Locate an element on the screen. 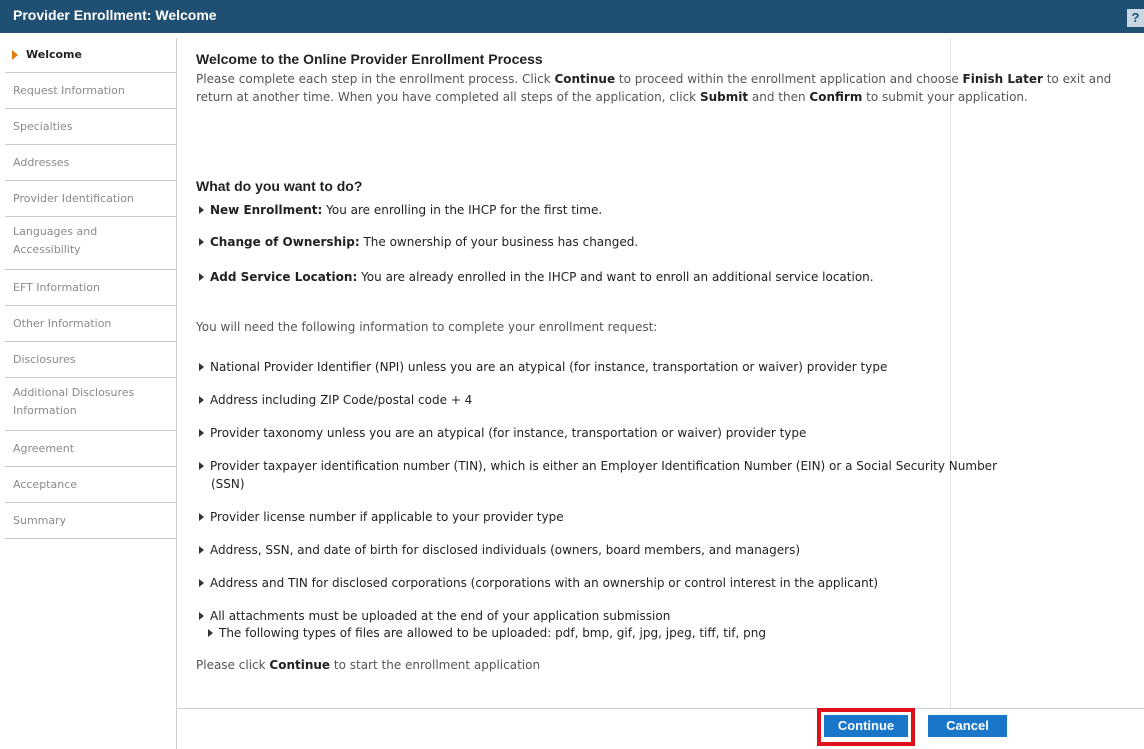  sidebar-item-label: Additional Disclosures is located at coordinates (74, 392).